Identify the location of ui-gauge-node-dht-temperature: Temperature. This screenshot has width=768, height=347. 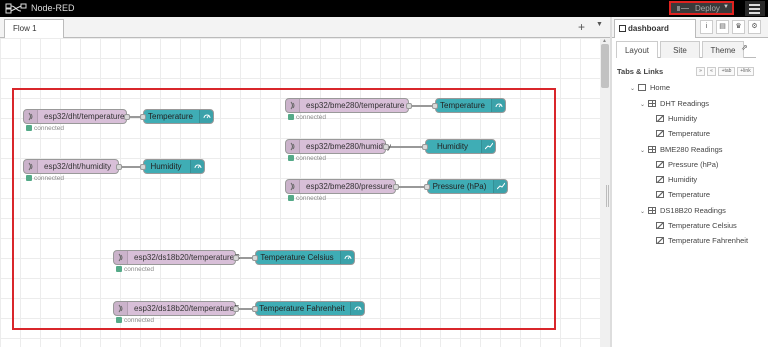
(177, 116).